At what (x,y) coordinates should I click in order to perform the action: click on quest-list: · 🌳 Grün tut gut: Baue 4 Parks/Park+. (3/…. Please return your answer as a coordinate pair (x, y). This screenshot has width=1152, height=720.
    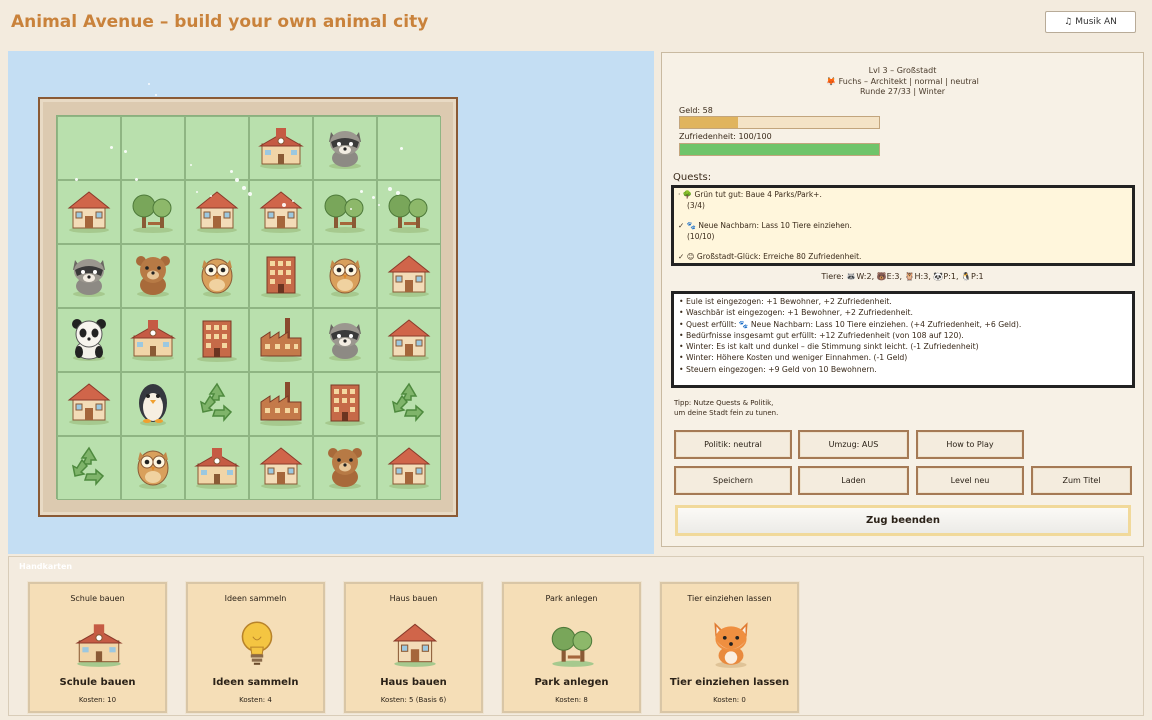
    Looking at the image, I should click on (903, 225).